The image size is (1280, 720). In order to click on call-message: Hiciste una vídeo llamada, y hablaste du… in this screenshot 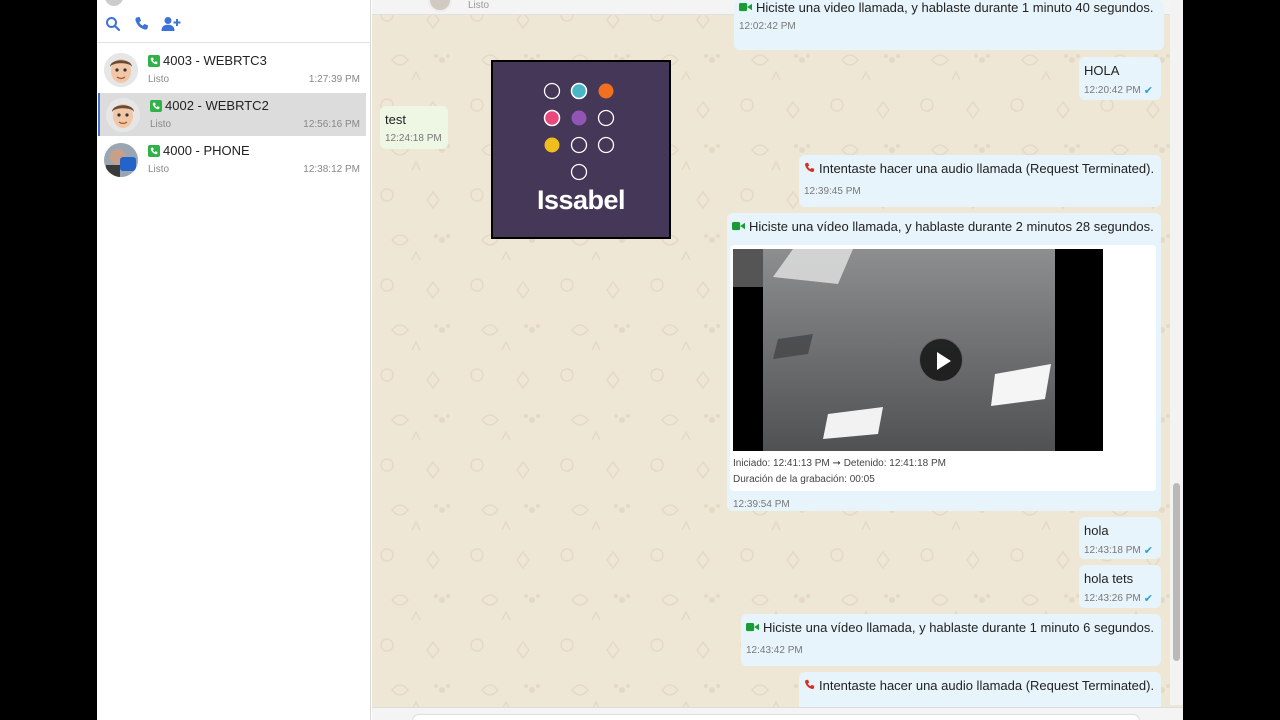, I will do `click(951, 640)`.